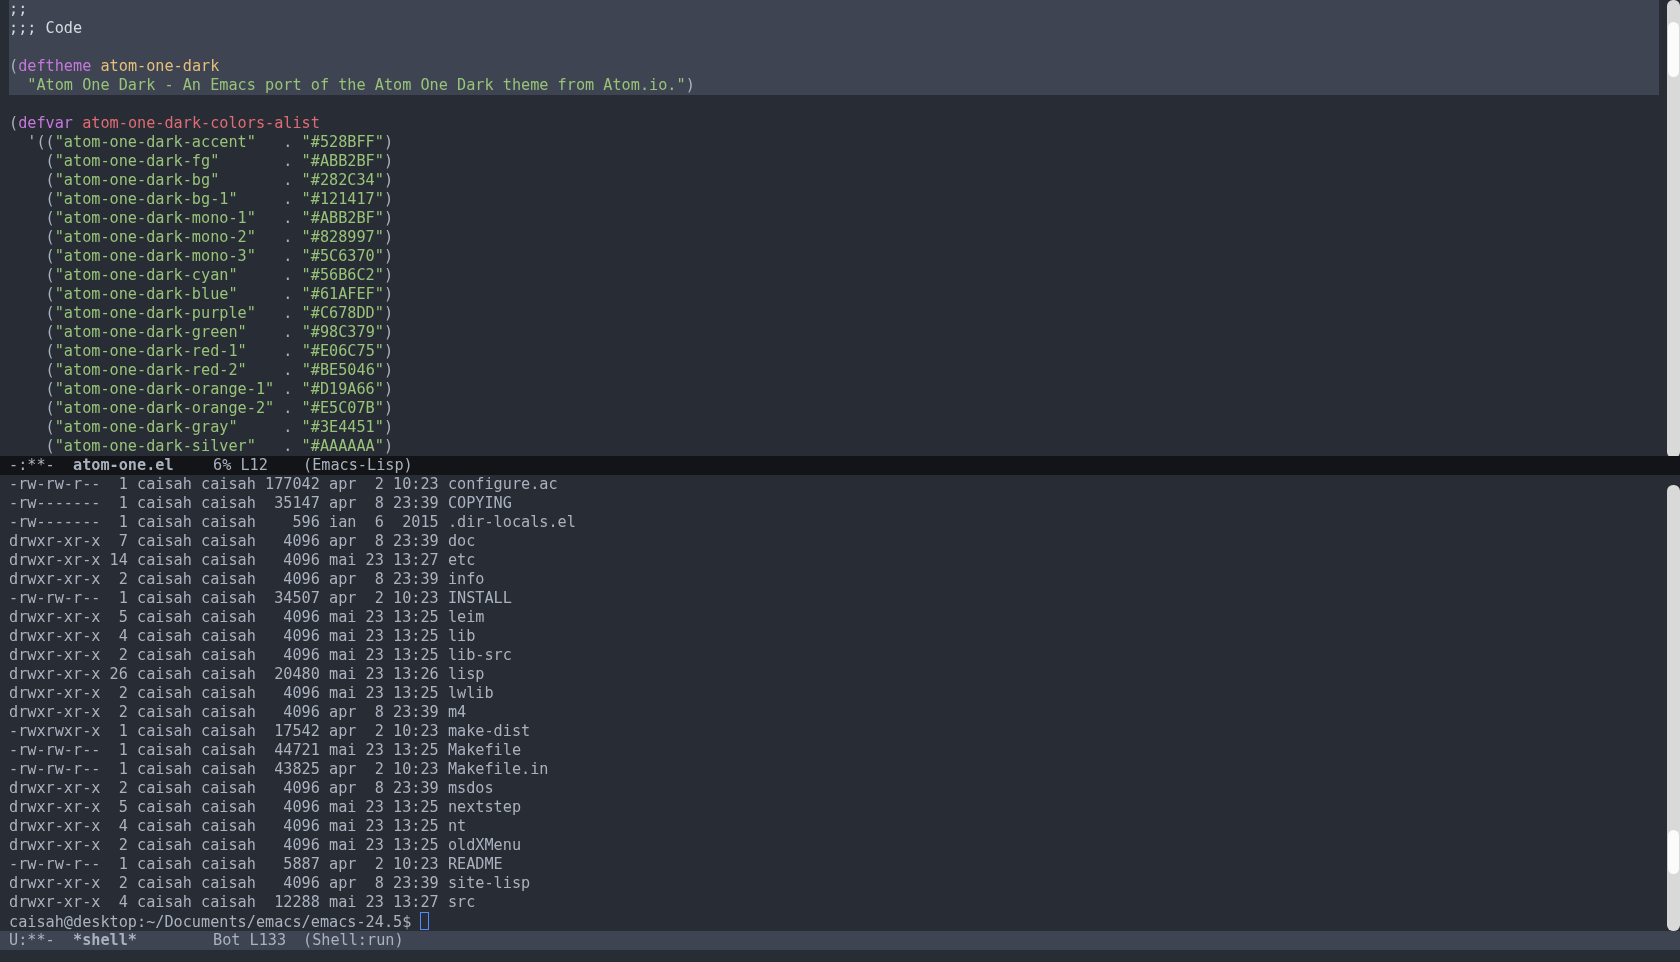 The image size is (1680, 962). What do you see at coordinates (219, 446) in the screenshot?
I see `code-line: ("atom-one-dark-silver" . "#AAAAAA")` at bounding box center [219, 446].